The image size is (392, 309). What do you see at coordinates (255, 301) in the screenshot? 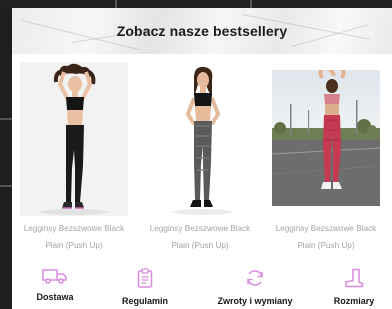
I see `feature-label: Zwroty i wymiany` at bounding box center [255, 301].